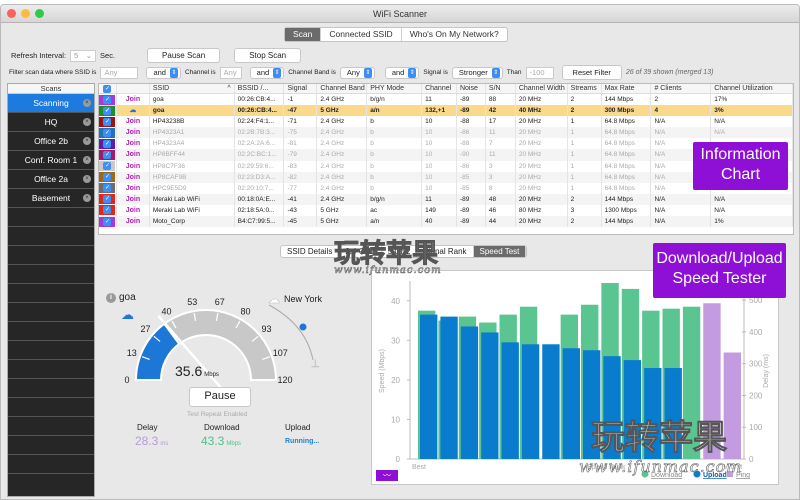  What do you see at coordinates (500, 251) in the screenshot?
I see `tab-speed-test: Speed Test` at bounding box center [500, 251].